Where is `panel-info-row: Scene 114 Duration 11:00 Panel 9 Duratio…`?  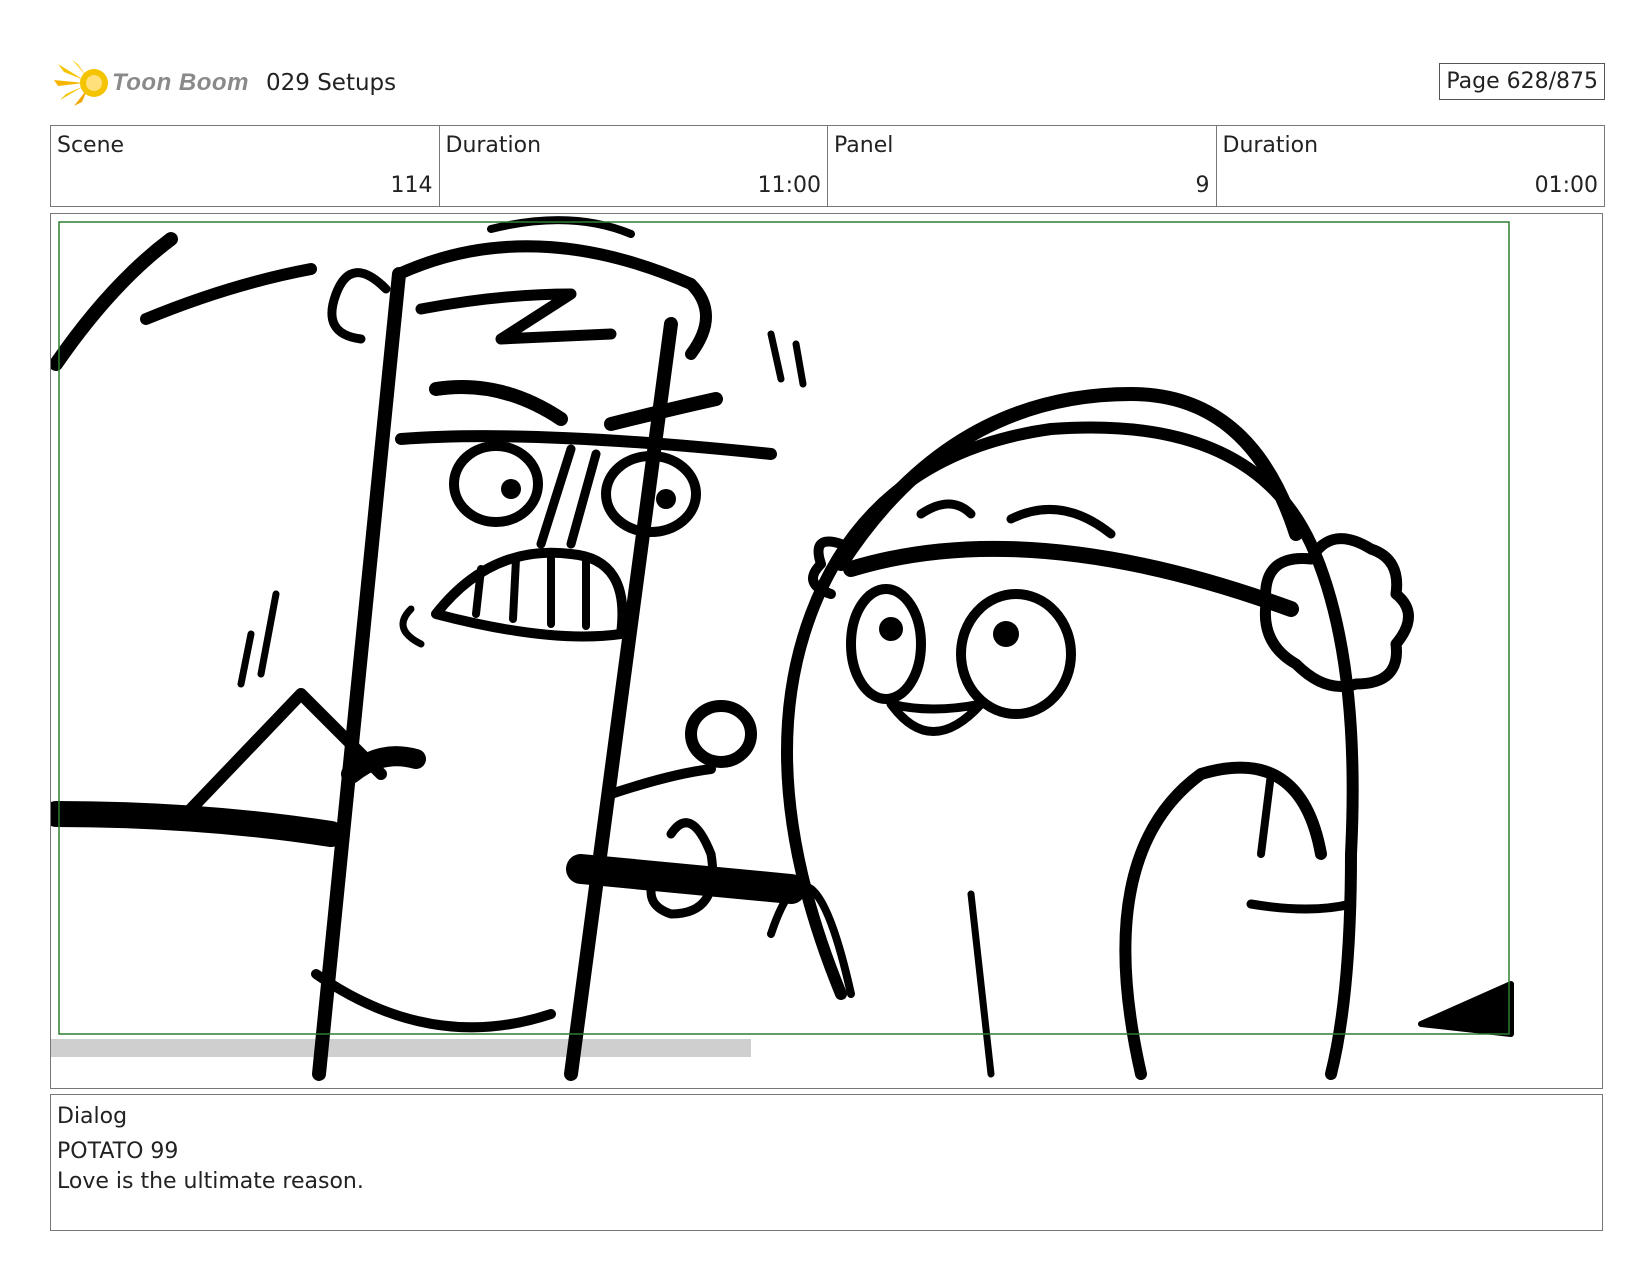
panel-info-row: Scene 114 Duration 11:00 Panel 9 Duratio… is located at coordinates (827, 166).